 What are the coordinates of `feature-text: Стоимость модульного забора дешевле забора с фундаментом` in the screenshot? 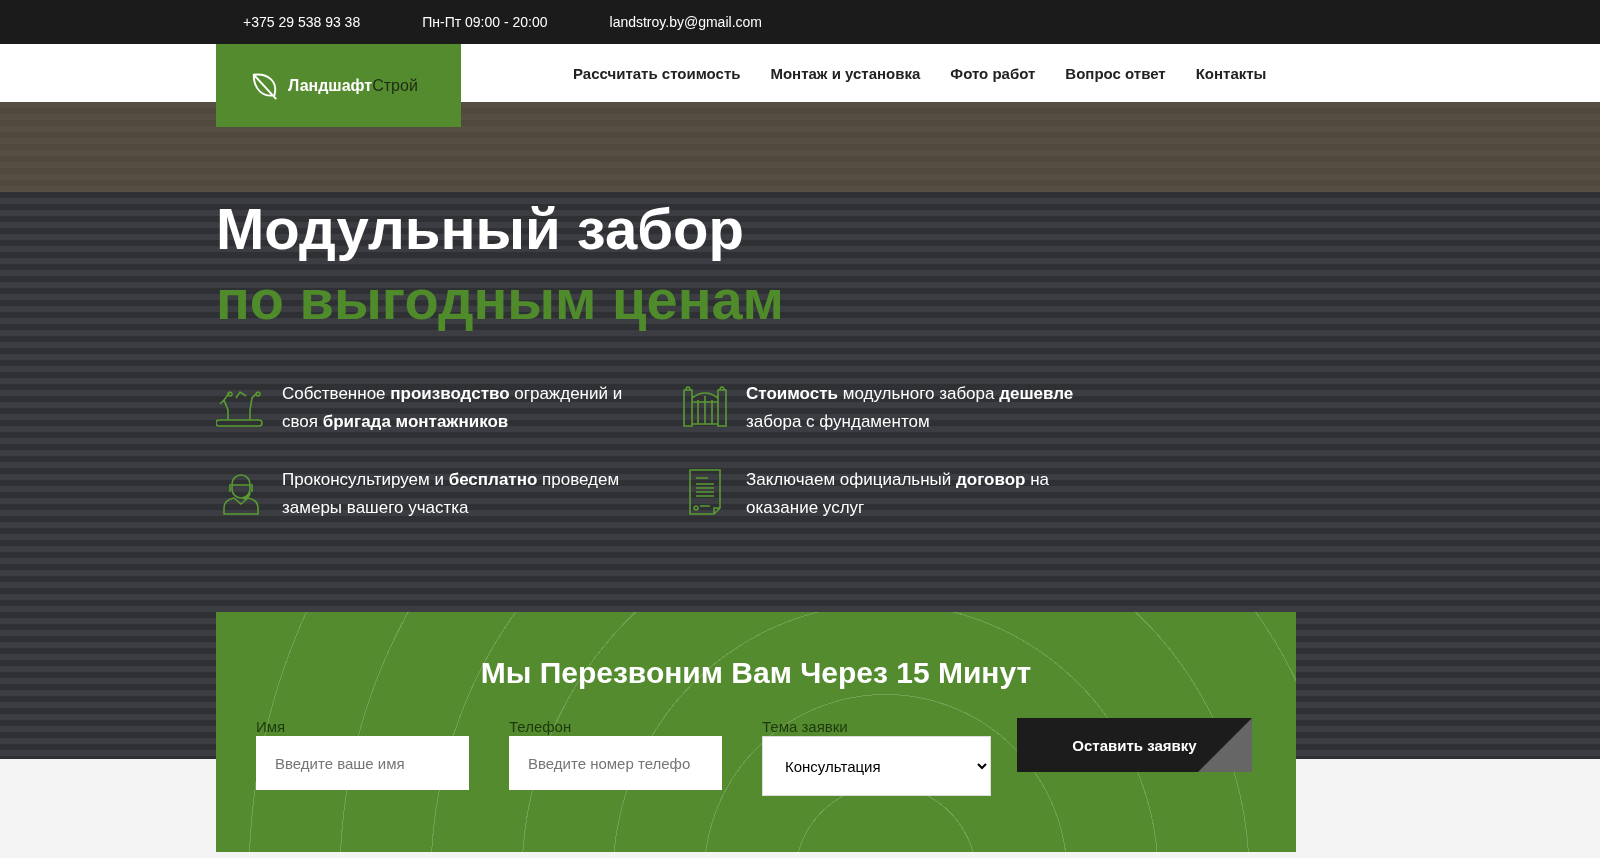 It's located at (910, 408).